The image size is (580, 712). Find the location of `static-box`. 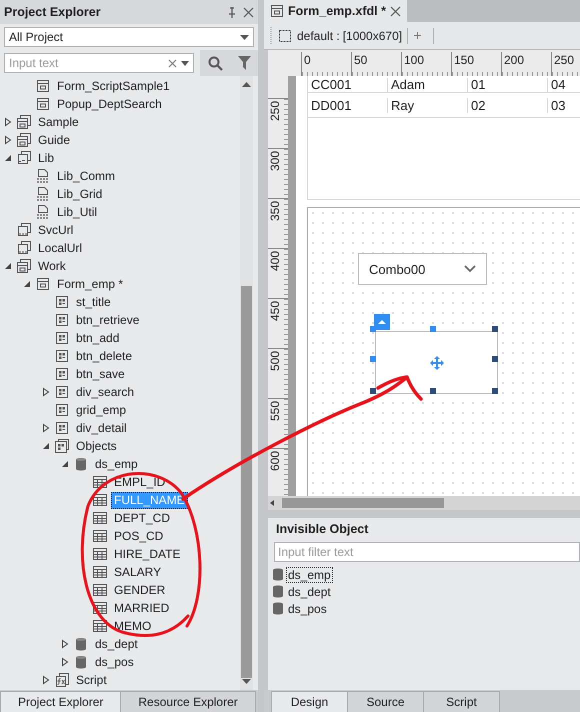

static-box is located at coordinates (436, 362).